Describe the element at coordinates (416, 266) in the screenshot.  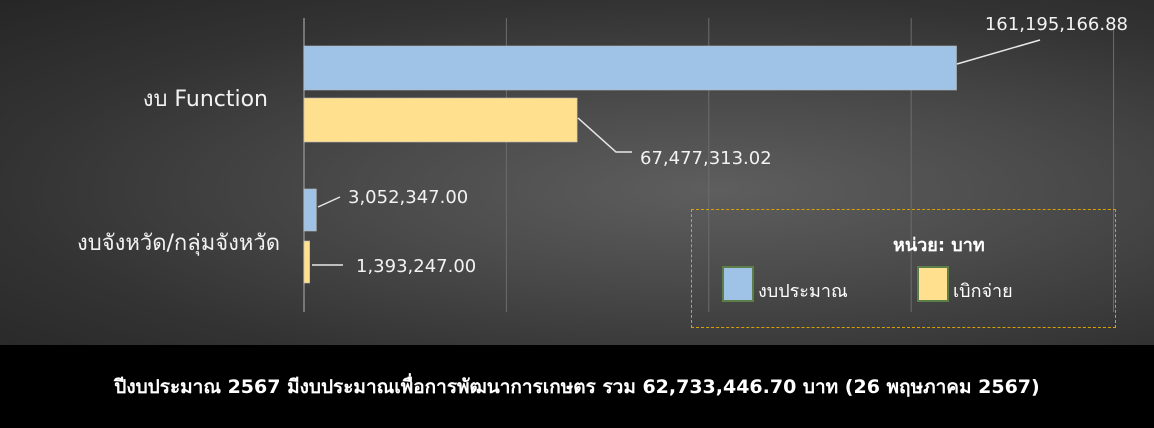
I see `data-label: 1,393,247.00` at that location.